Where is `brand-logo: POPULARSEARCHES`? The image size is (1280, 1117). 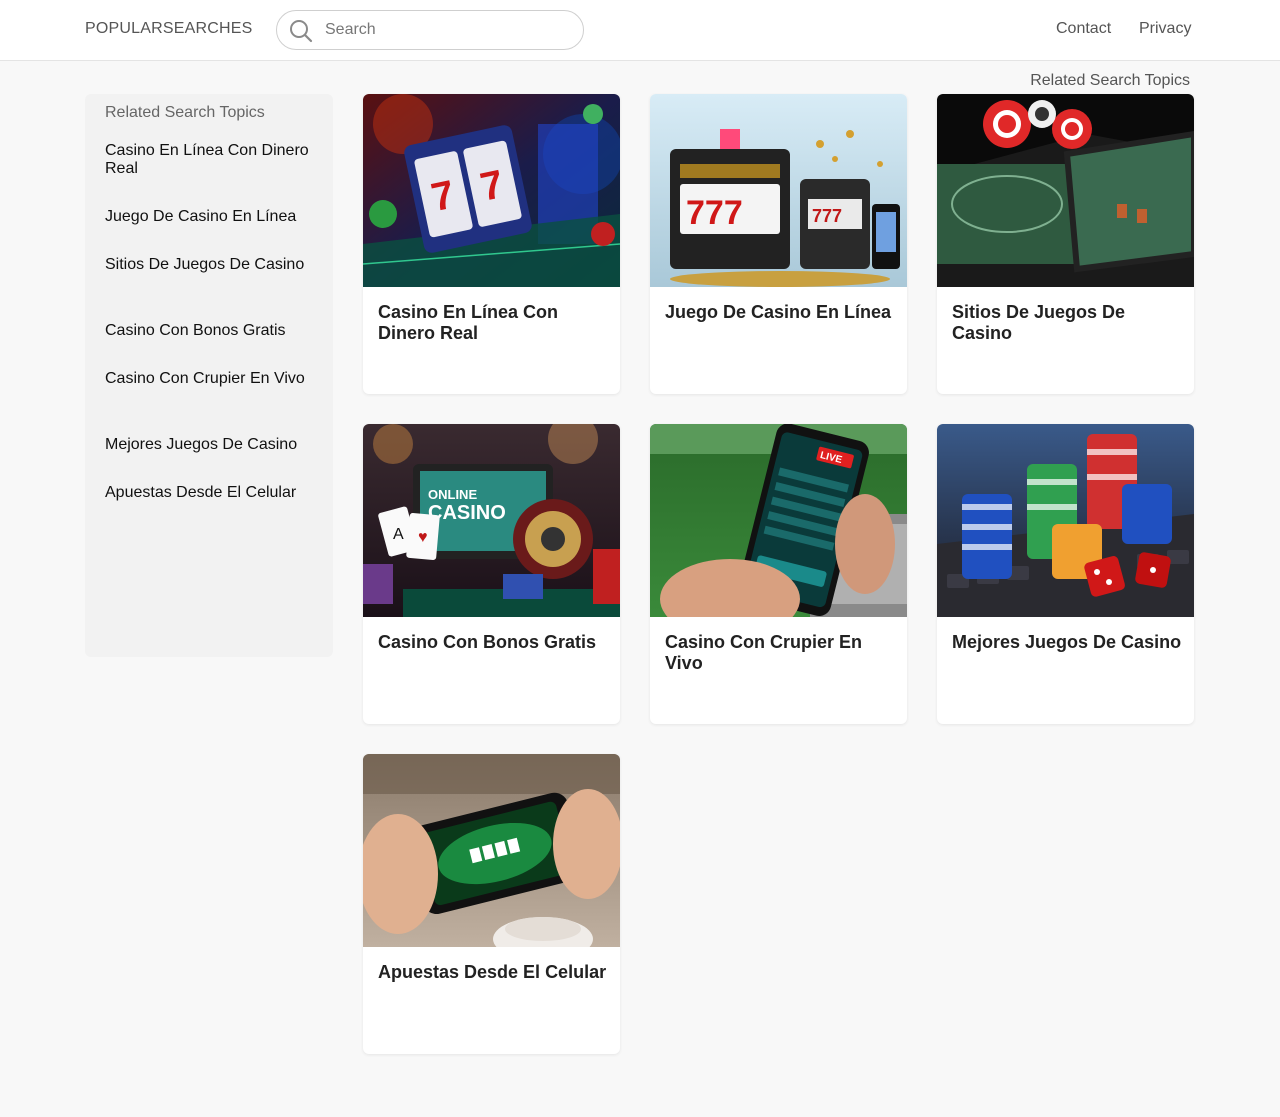
brand-logo: POPULARSEARCHES is located at coordinates (169, 29).